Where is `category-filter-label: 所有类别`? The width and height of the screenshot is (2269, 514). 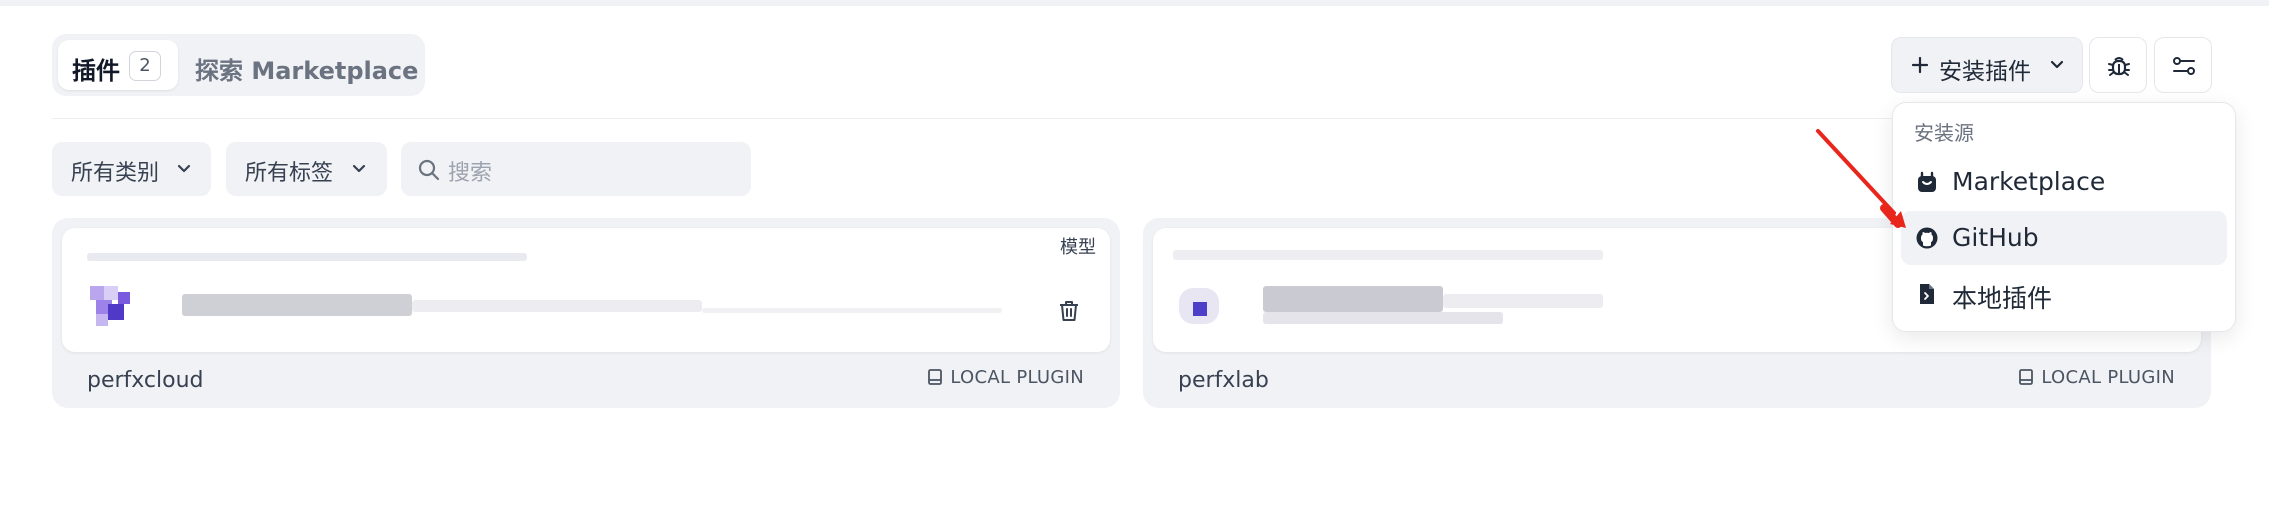
category-filter-label: 所有类别 is located at coordinates (115, 173).